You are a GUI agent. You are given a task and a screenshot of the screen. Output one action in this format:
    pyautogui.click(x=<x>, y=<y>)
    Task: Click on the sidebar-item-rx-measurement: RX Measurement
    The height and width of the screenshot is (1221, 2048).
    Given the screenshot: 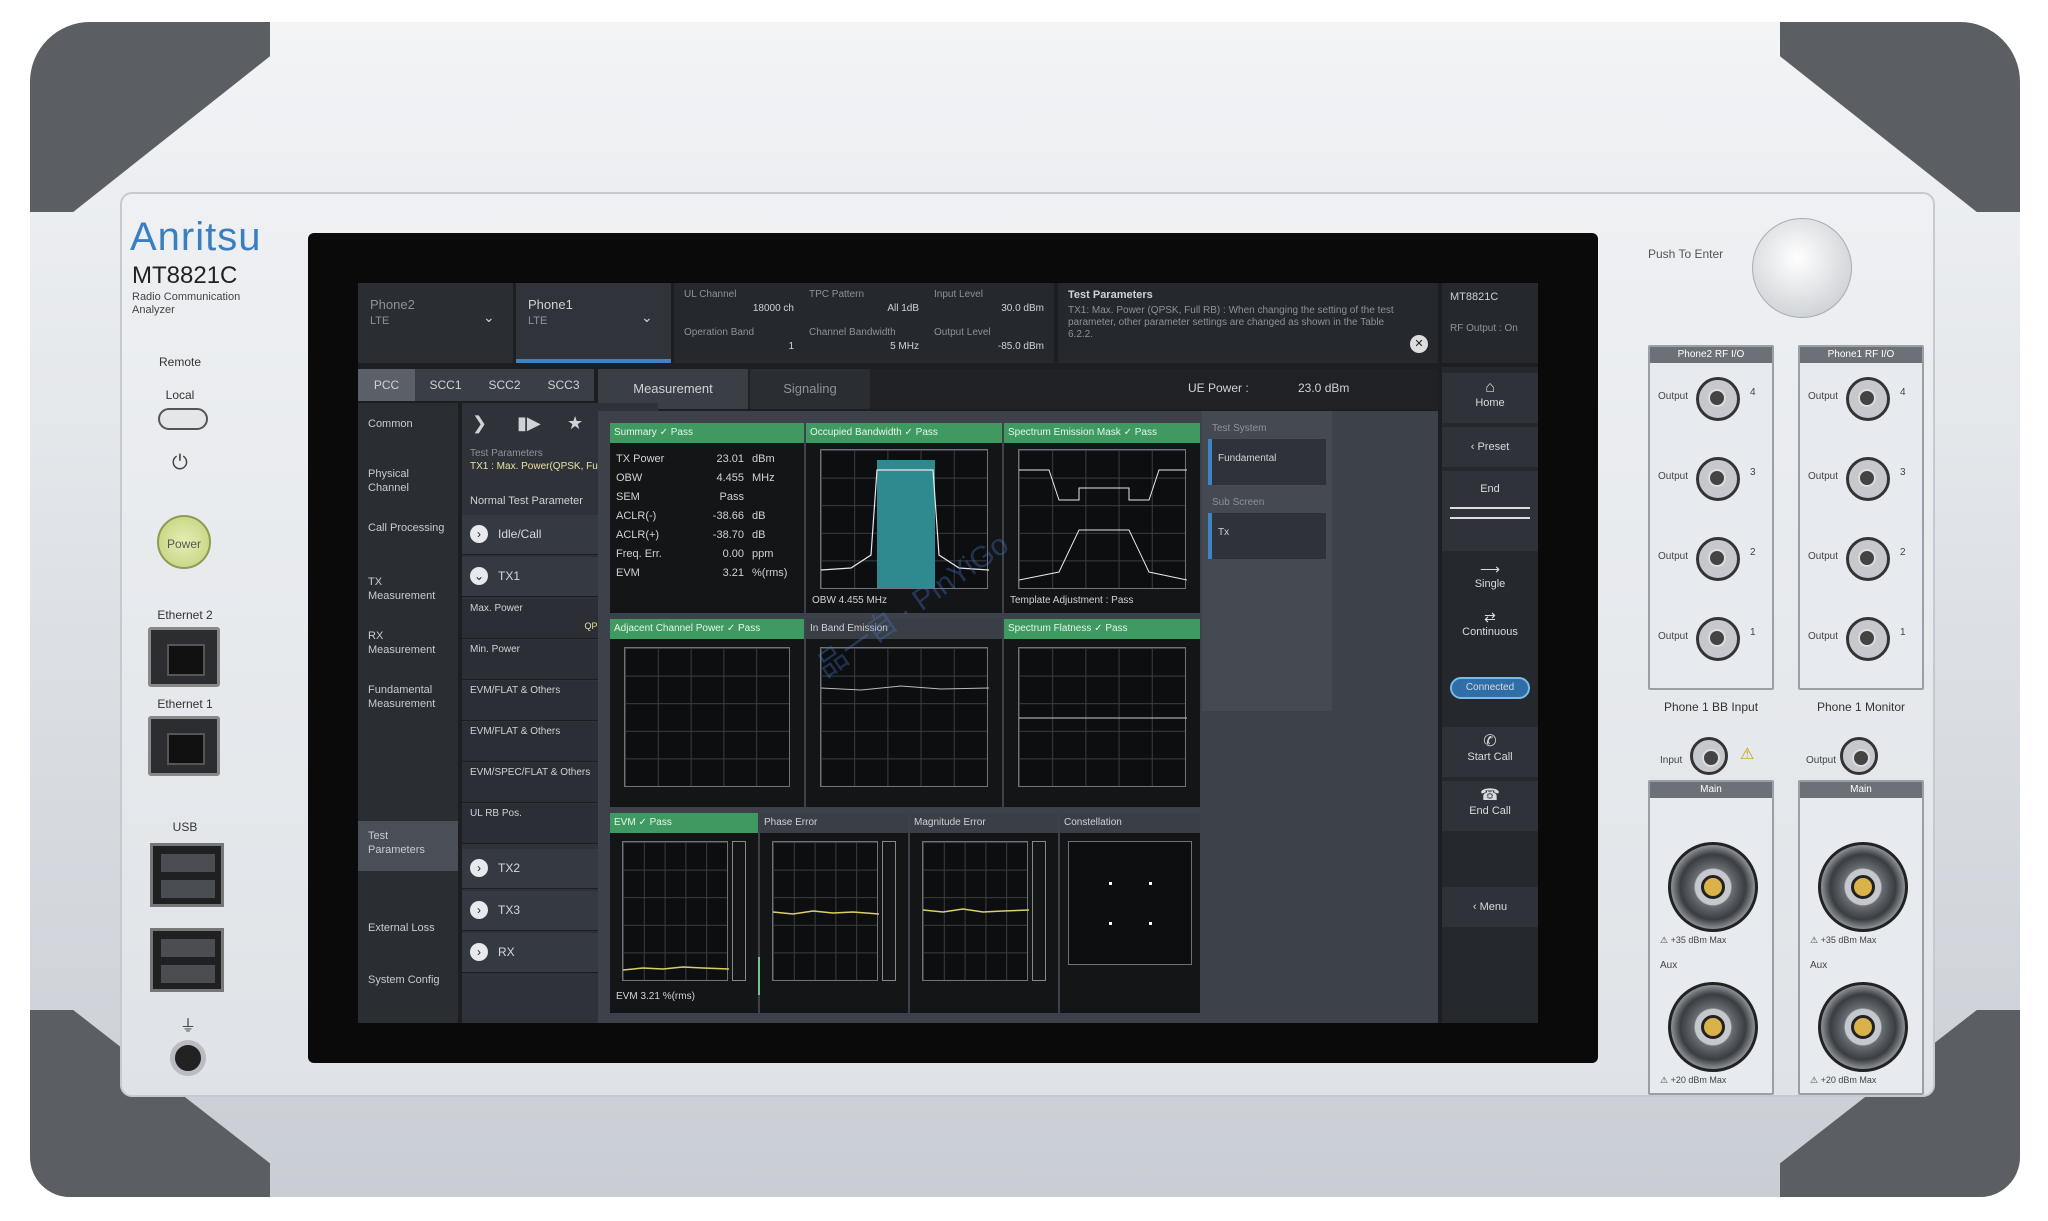 What is the action you would take?
    pyautogui.click(x=408, y=643)
    